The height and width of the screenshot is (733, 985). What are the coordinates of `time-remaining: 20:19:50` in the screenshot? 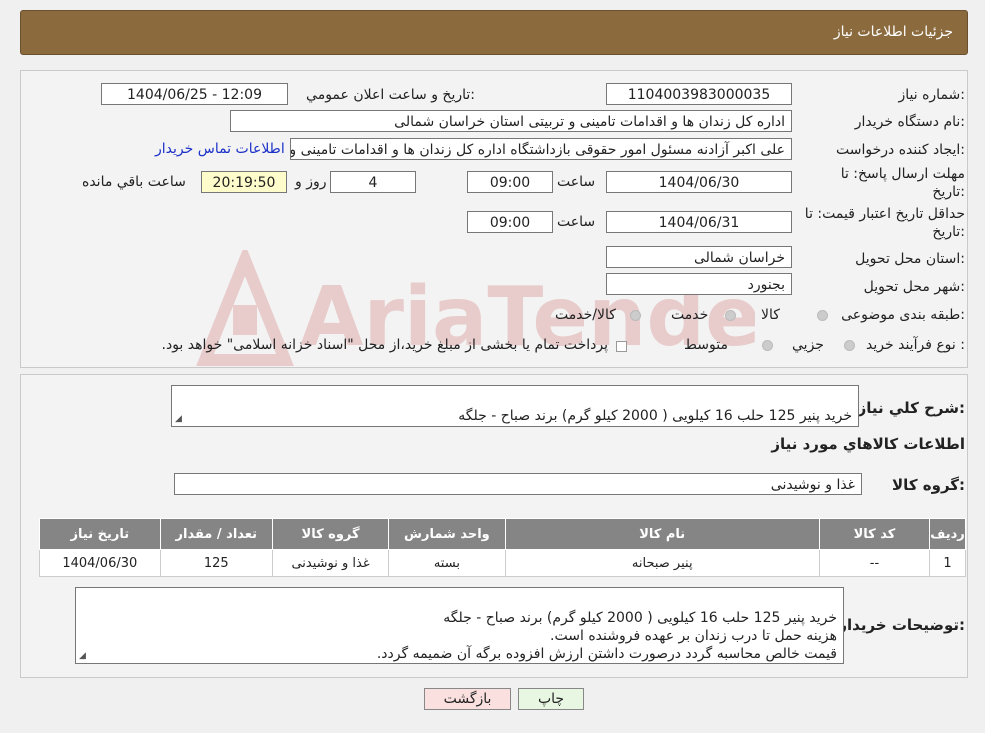 It's located at (244, 182).